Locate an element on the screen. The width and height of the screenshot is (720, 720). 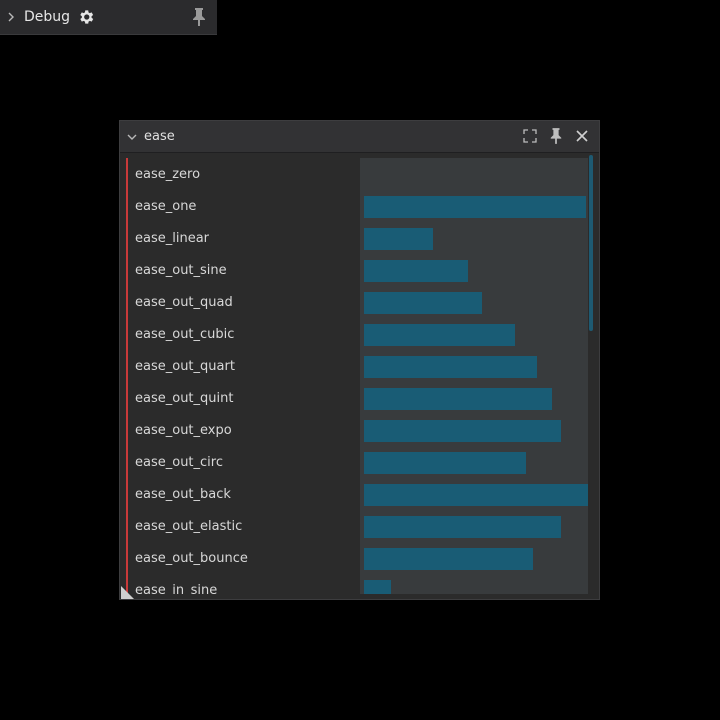
ease-label: ease_out_cubic is located at coordinates (185, 334).